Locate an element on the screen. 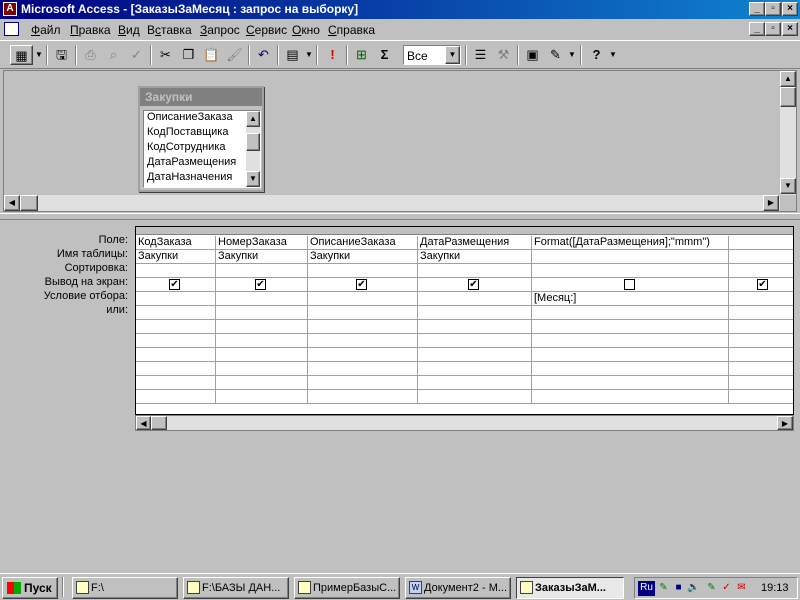 The height and width of the screenshot is (600, 800). upper-horizontal-scrollbar: ◀ ▶ is located at coordinates (392, 203).